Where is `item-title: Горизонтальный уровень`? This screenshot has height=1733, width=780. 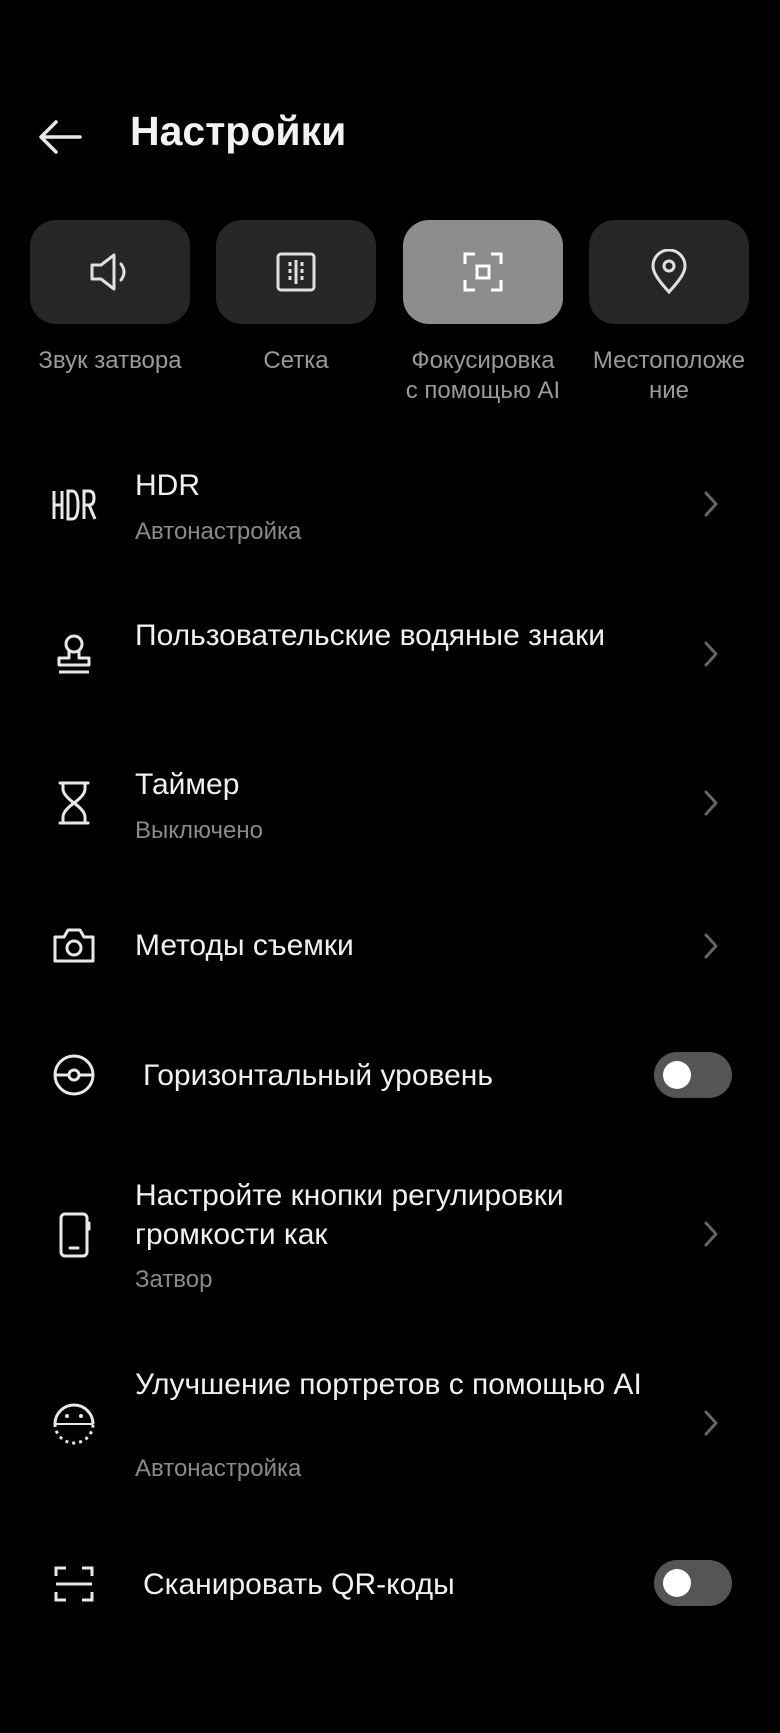 item-title: Горизонтальный уровень is located at coordinates (318, 1075).